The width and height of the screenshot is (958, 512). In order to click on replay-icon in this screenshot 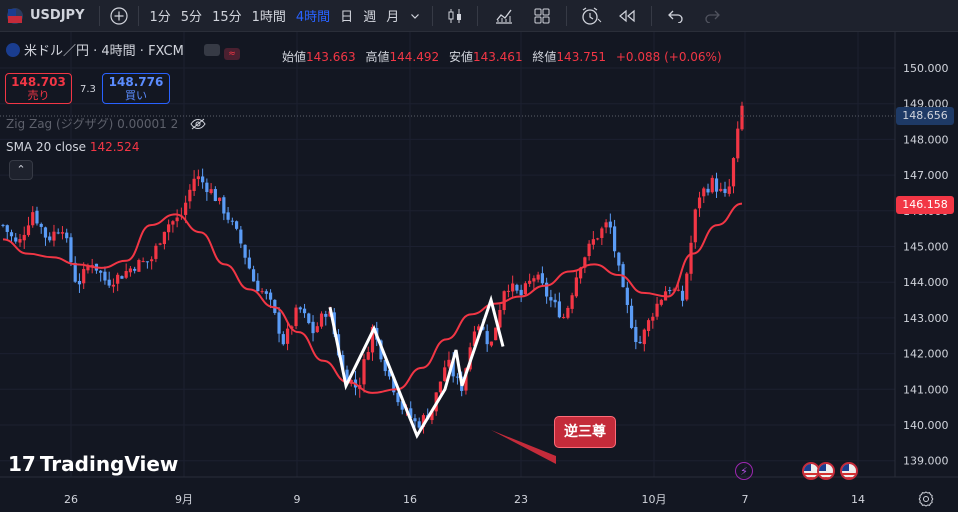, I will do `click(627, 16)`.